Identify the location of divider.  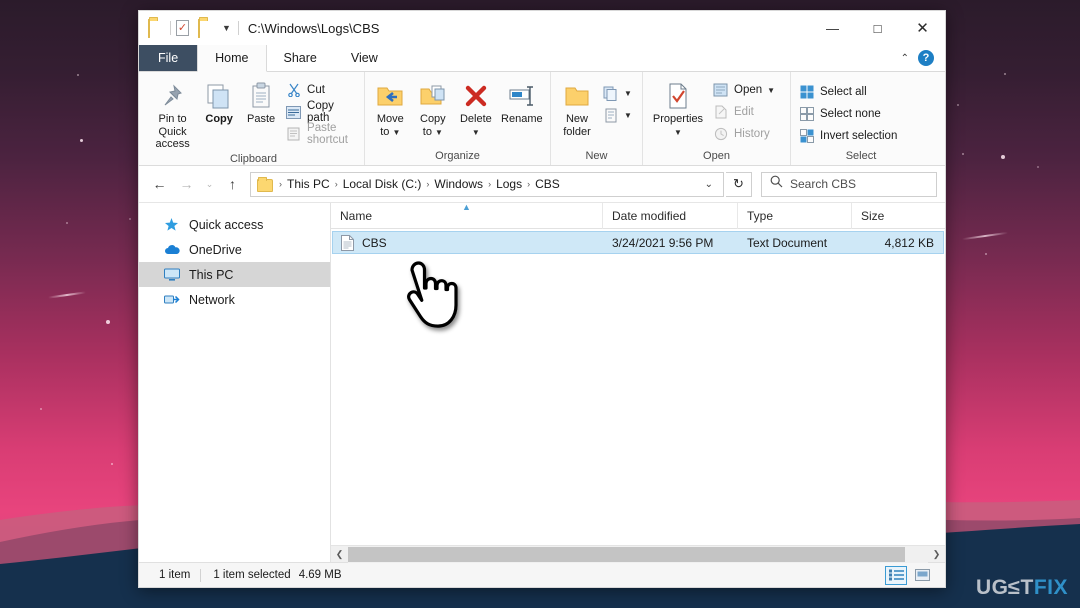
(238, 28).